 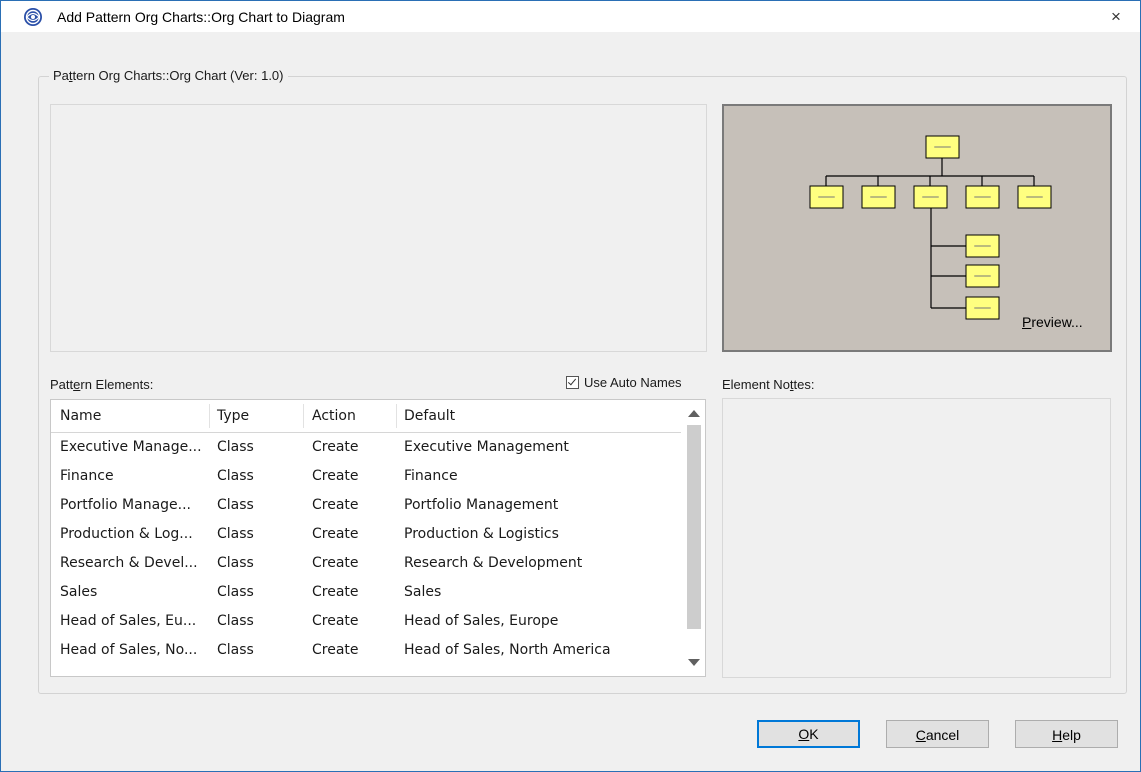 What do you see at coordinates (486, 447) in the screenshot?
I see `cell-default: Executive Management` at bounding box center [486, 447].